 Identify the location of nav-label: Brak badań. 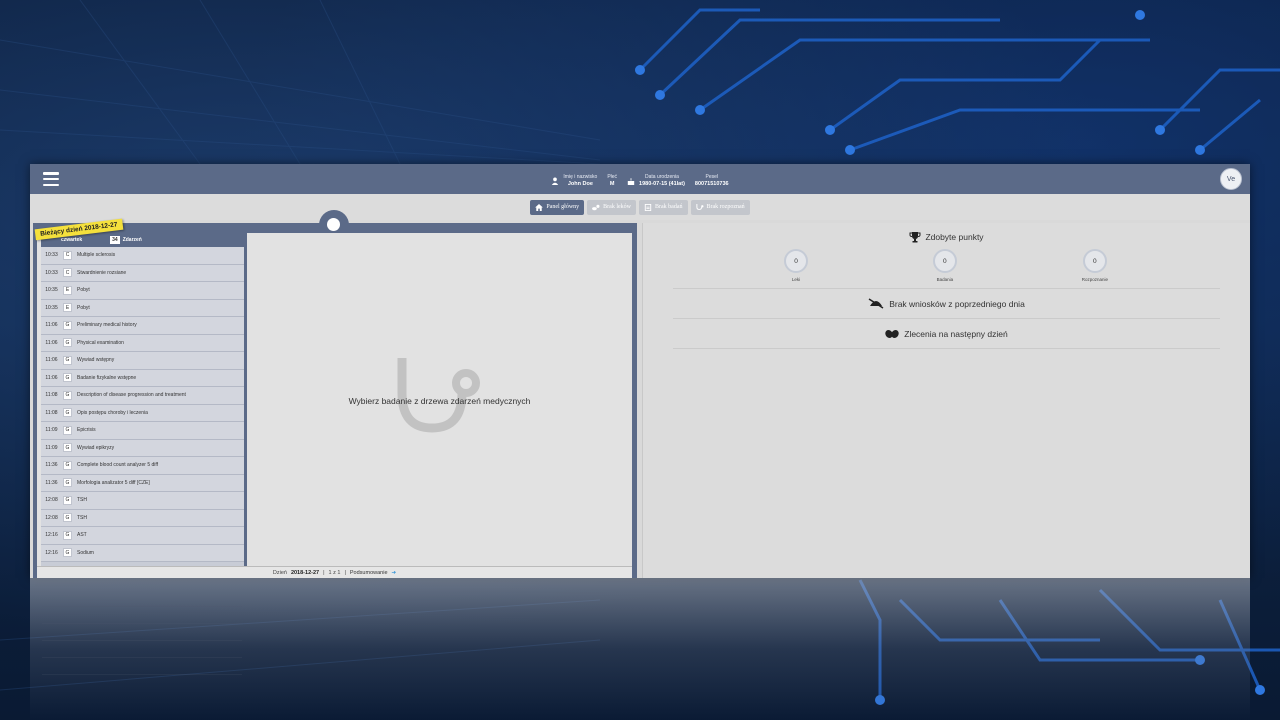
(669, 207).